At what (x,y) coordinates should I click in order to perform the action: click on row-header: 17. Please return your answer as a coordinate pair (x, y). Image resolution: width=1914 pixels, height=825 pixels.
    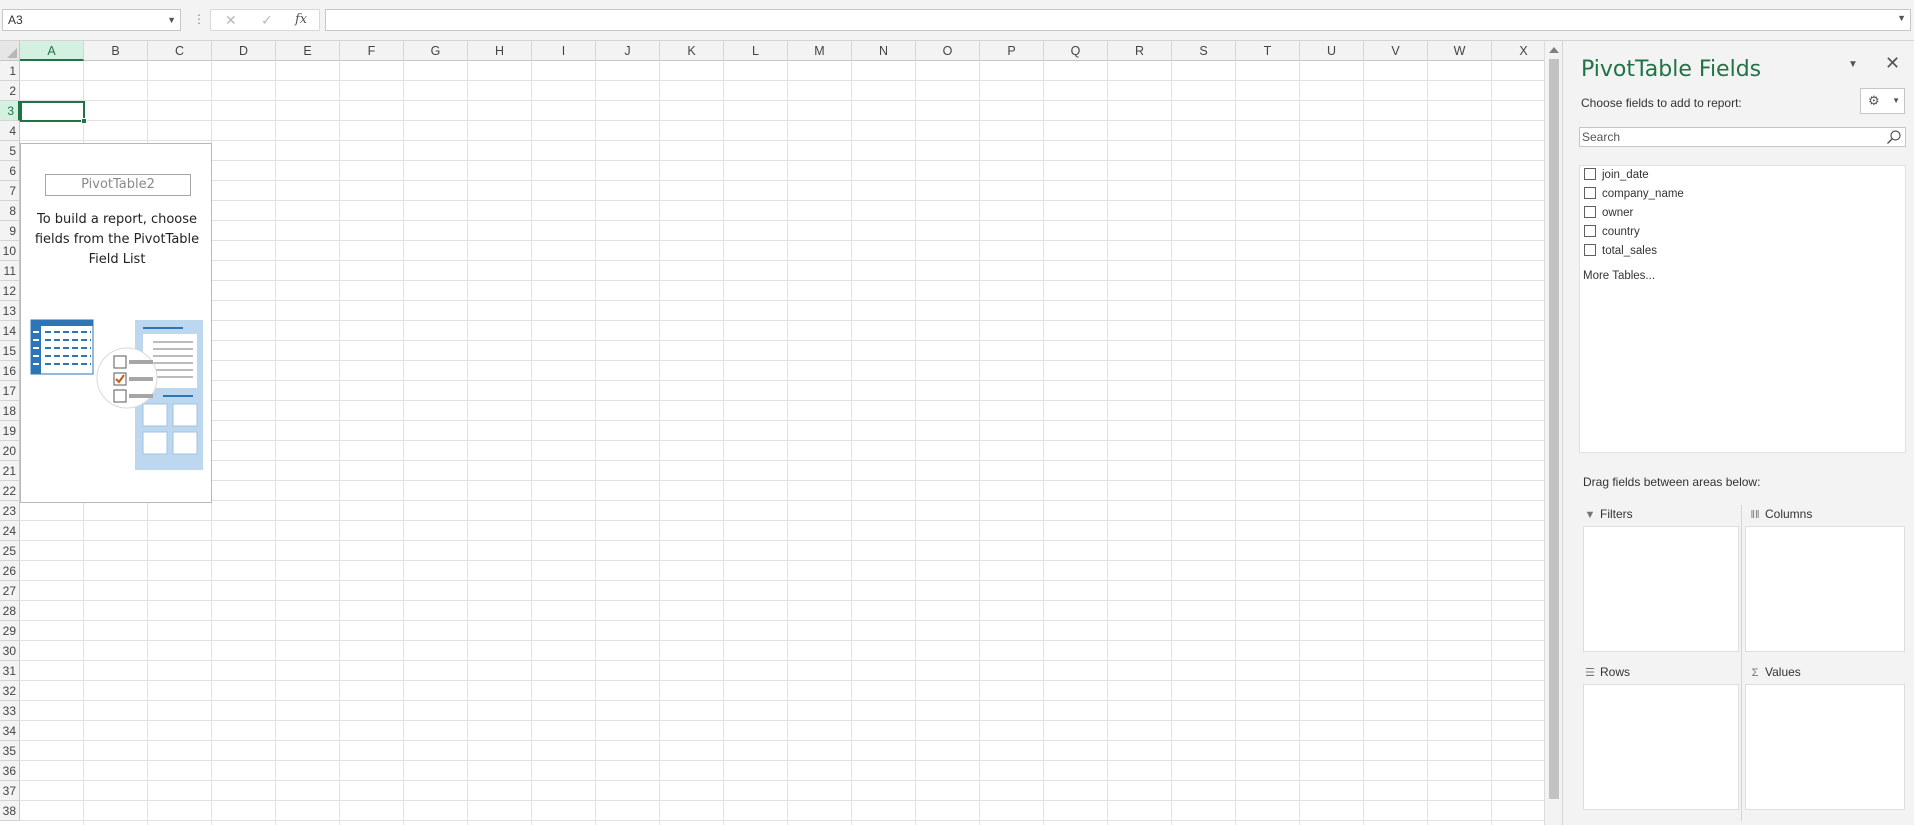
    Looking at the image, I should click on (10, 391).